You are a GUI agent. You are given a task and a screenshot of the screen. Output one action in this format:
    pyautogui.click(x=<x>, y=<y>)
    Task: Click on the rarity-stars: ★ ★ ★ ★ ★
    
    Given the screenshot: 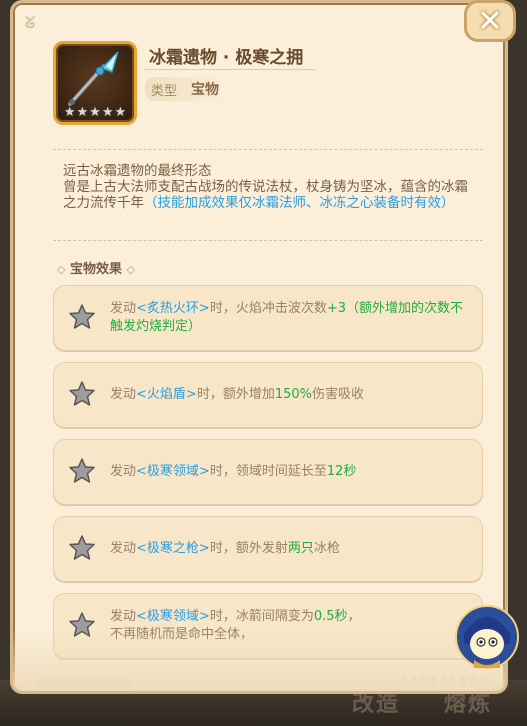 What is the action you would take?
    pyautogui.click(x=95, y=113)
    